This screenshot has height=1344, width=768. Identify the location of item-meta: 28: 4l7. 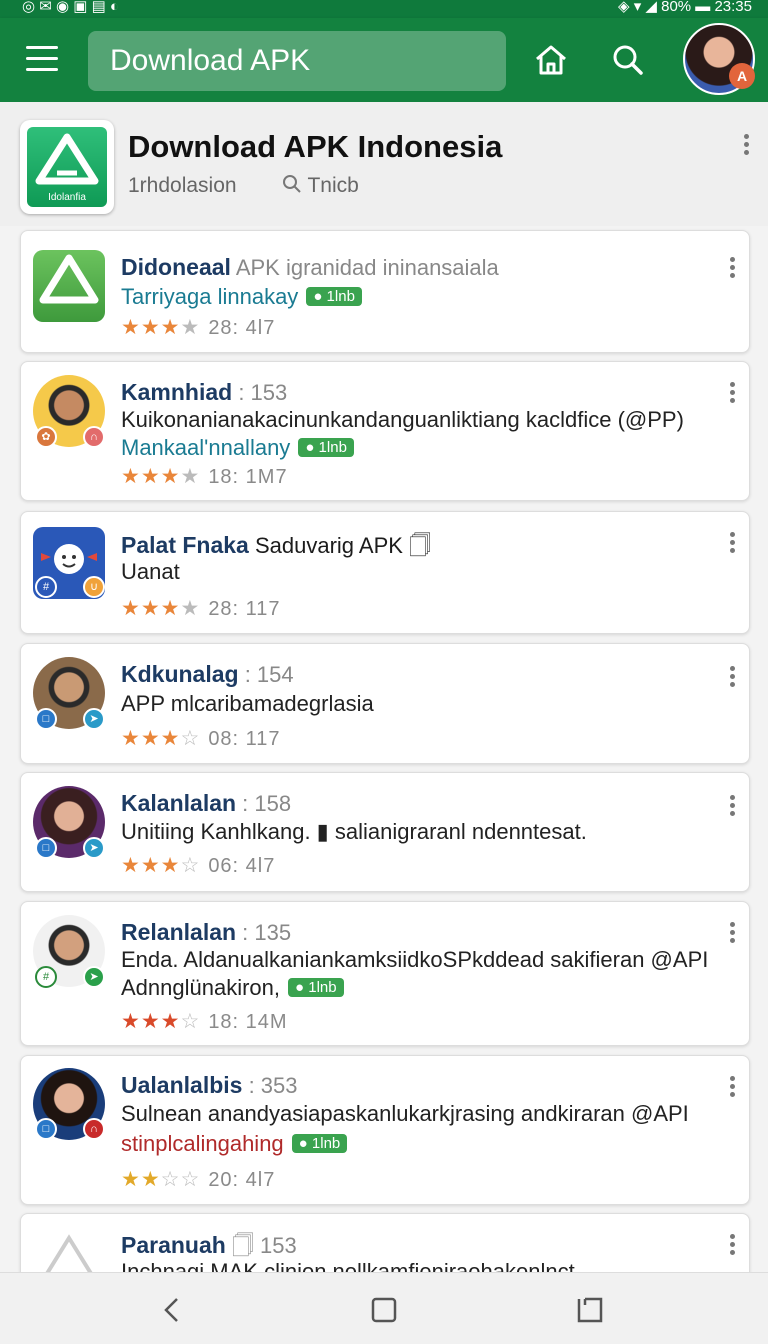
(242, 328).